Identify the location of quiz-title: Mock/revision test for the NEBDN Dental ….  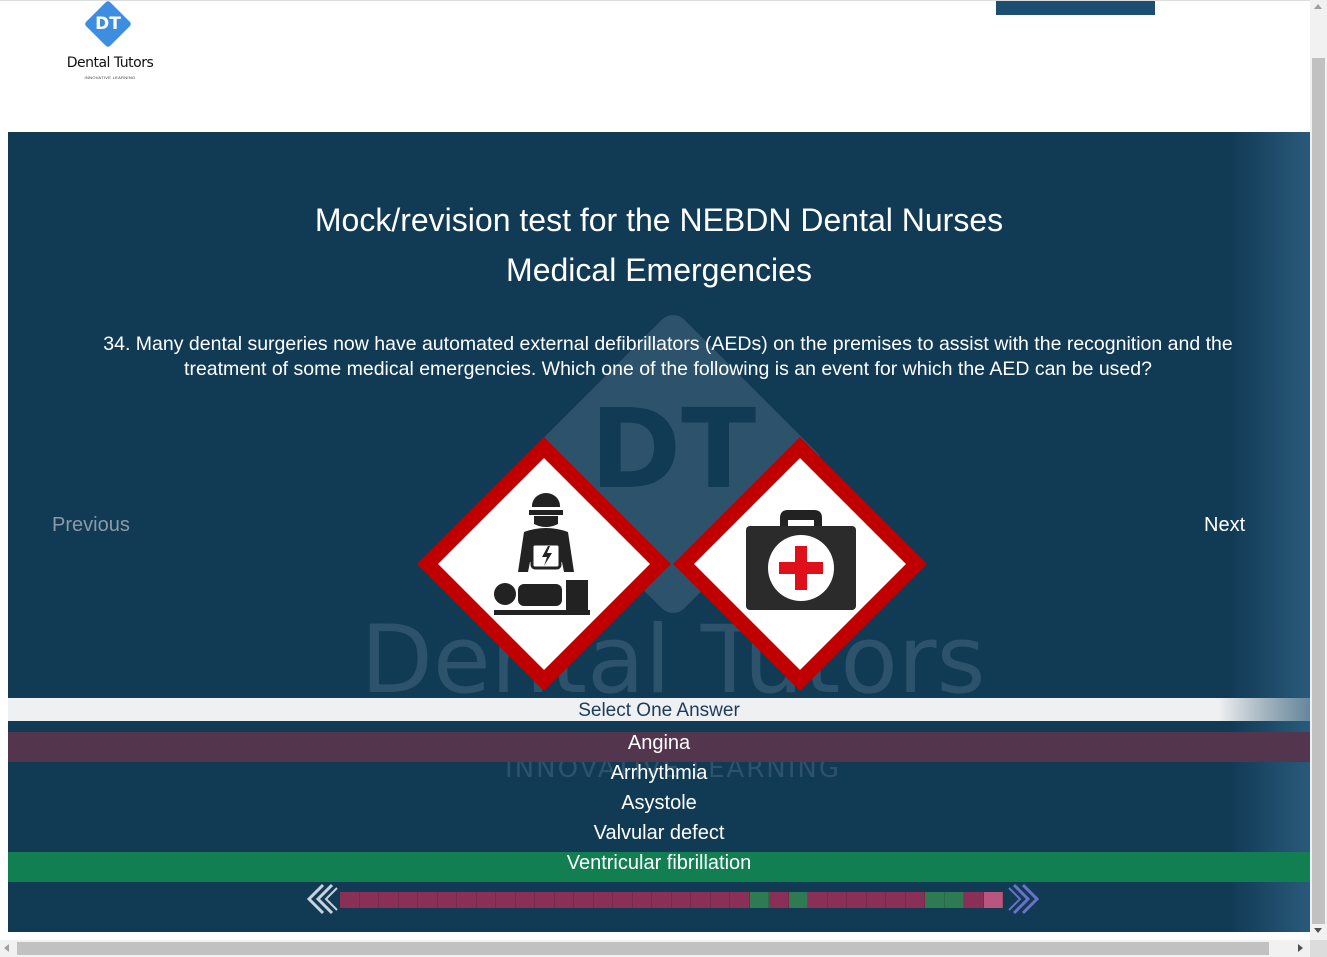
(659, 220).